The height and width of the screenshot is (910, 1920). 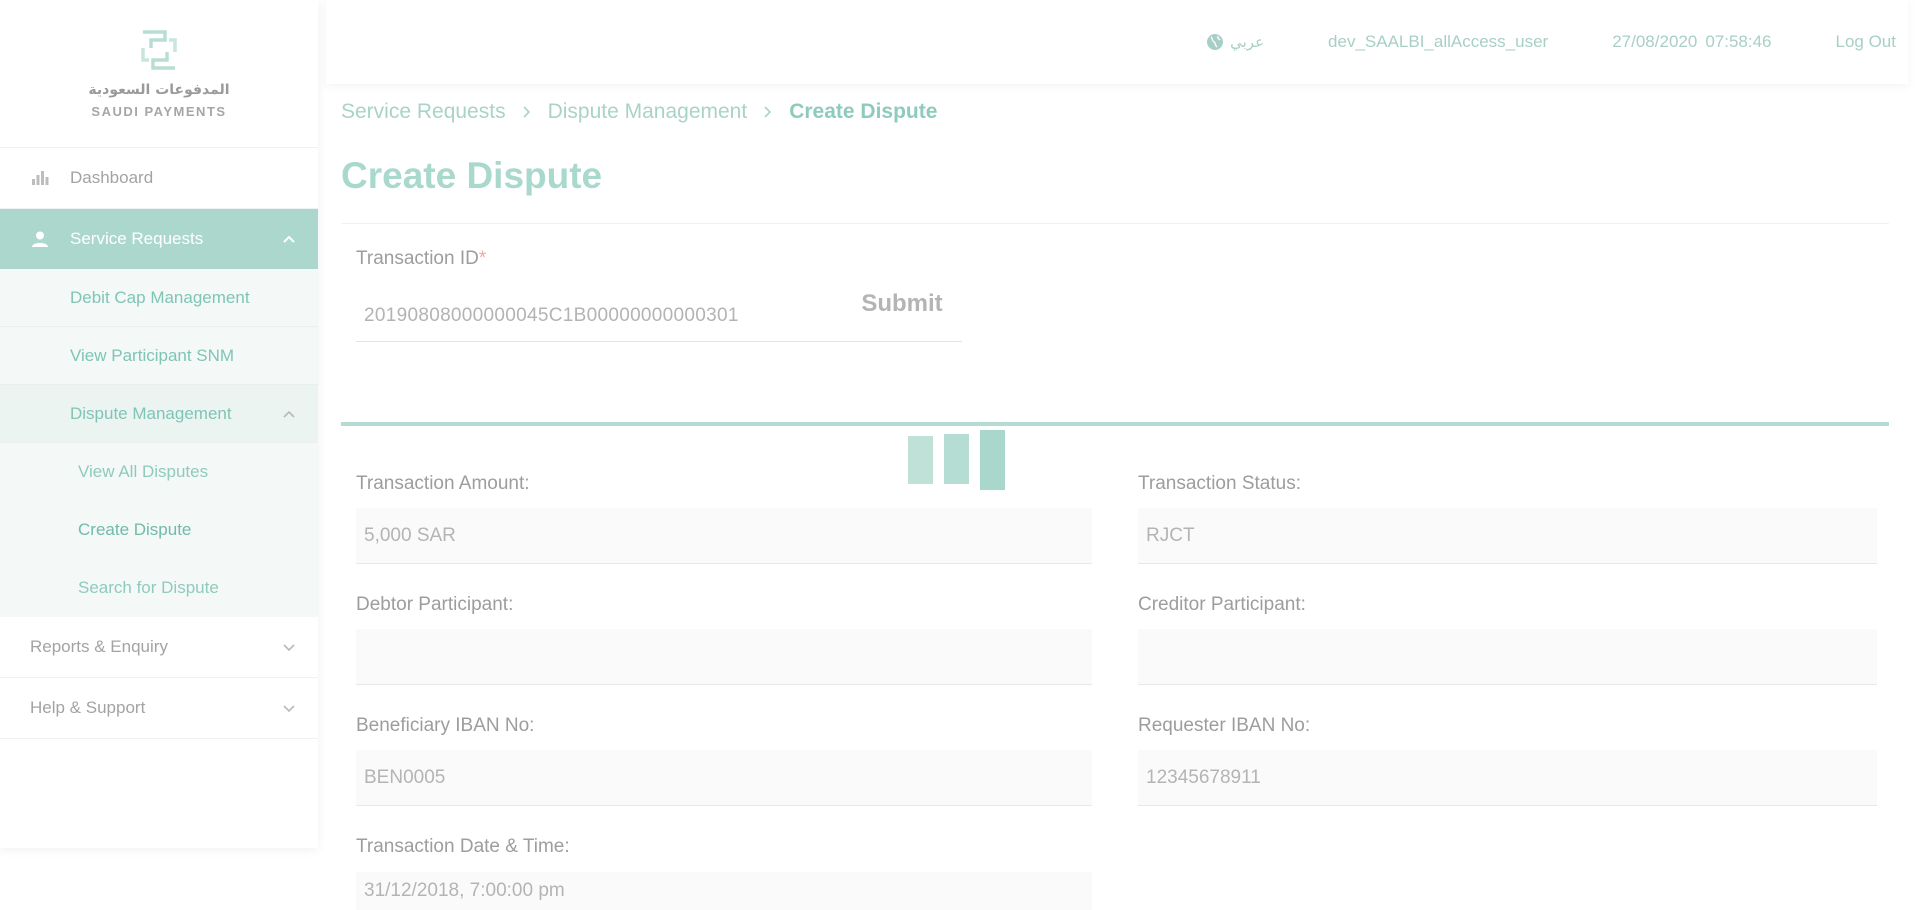 I want to click on transaction-status-label: Transaction Status:, so click(x=1219, y=483).